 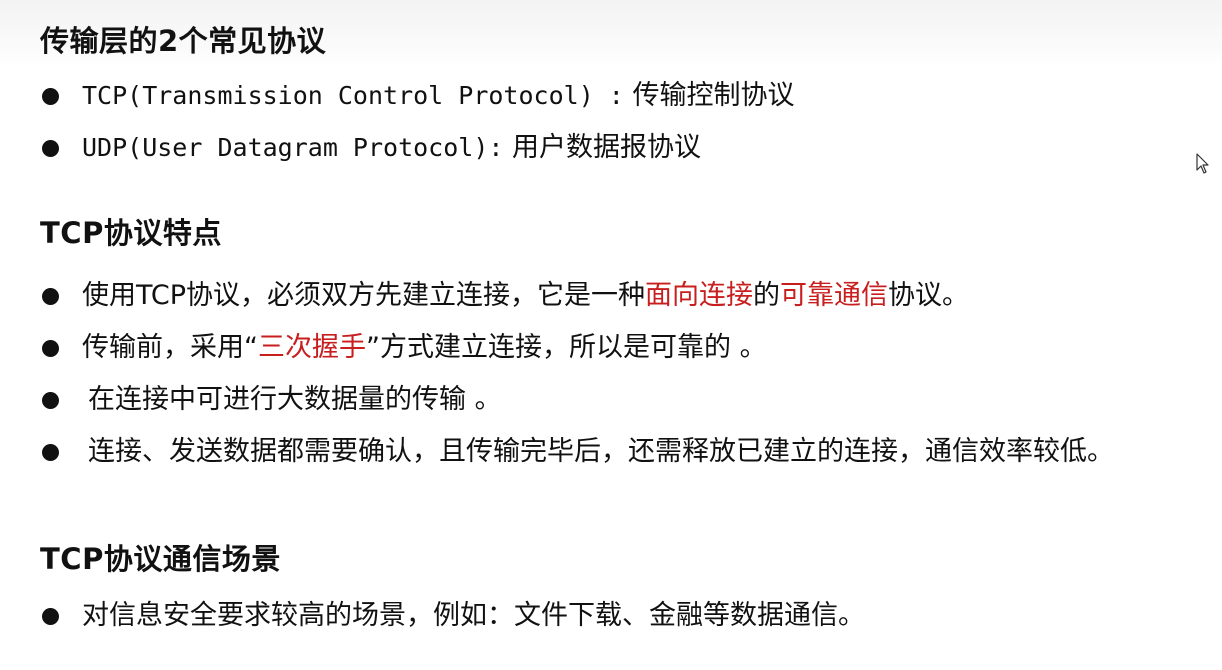 What do you see at coordinates (364, 295) in the screenshot?
I see `text-segment: 使用TCP协议，必须双方先建立连接，它是一种` at bounding box center [364, 295].